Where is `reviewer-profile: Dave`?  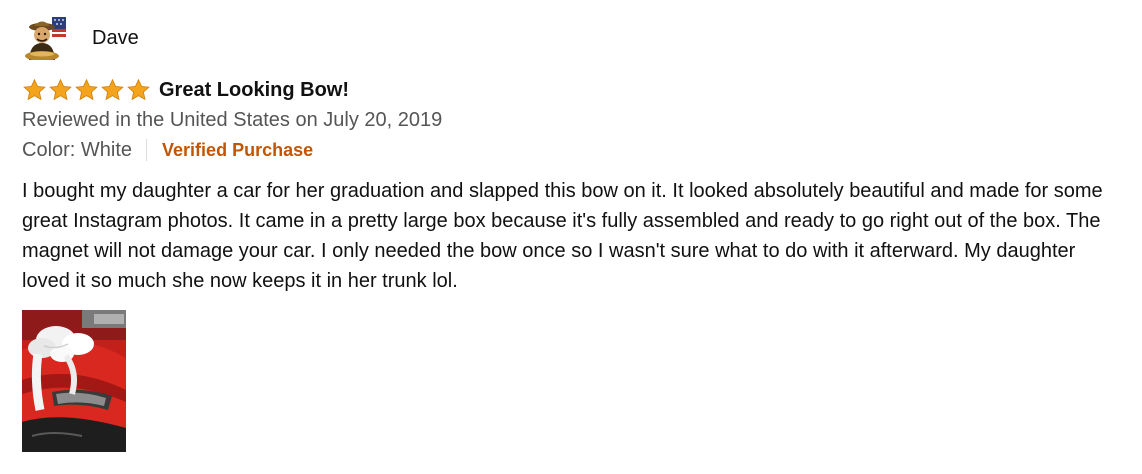 reviewer-profile: Dave is located at coordinates (80, 38).